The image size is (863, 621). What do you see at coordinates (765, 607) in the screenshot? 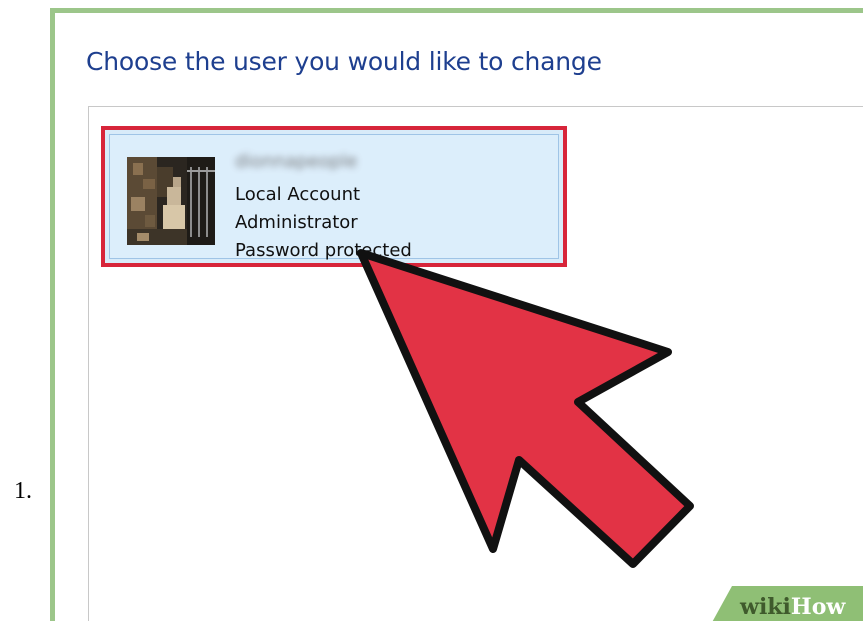
I see `watermark-wiki: wiki` at bounding box center [765, 607].